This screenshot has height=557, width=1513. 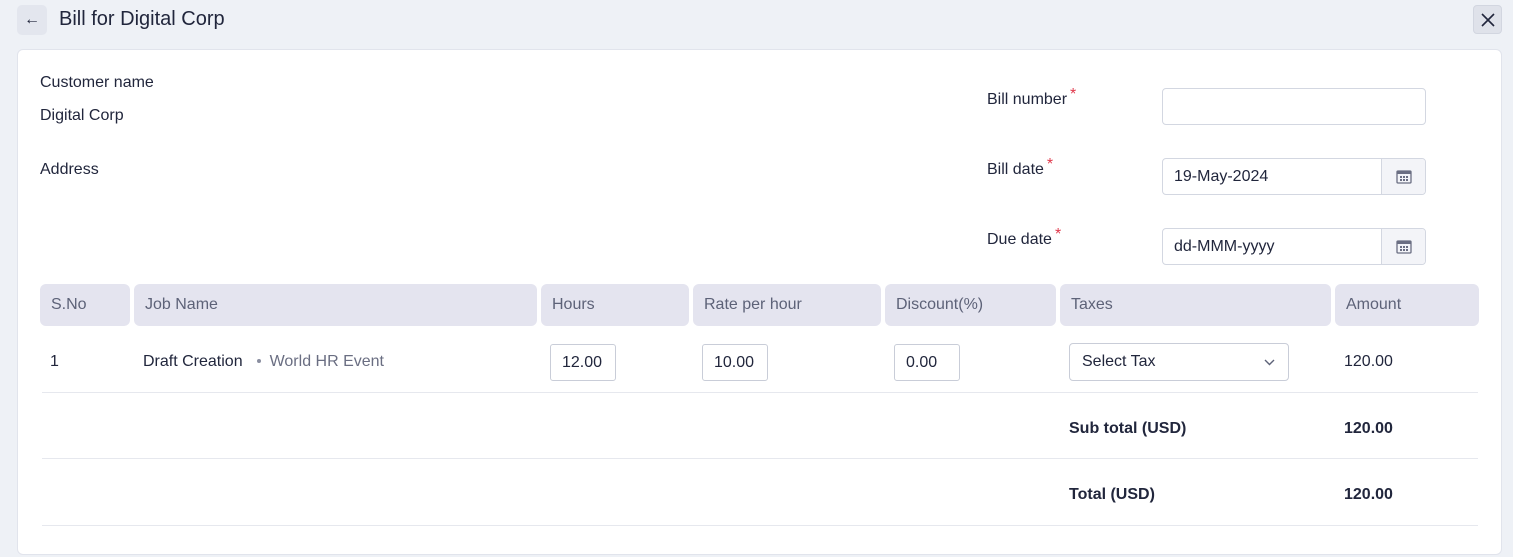 What do you see at coordinates (1269, 362) in the screenshot?
I see `chevron-down-icon` at bounding box center [1269, 362].